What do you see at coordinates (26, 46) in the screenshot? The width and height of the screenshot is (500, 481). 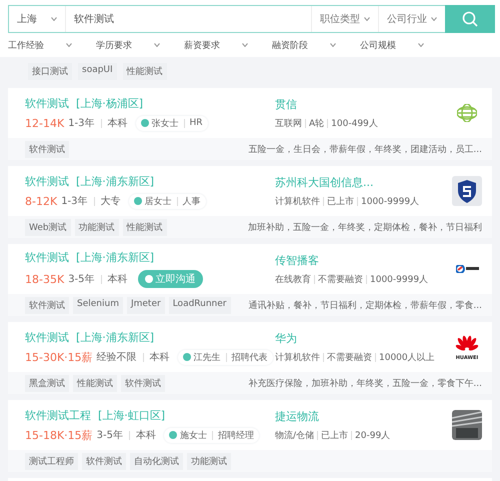 I see `filter-label: 工作经验` at bounding box center [26, 46].